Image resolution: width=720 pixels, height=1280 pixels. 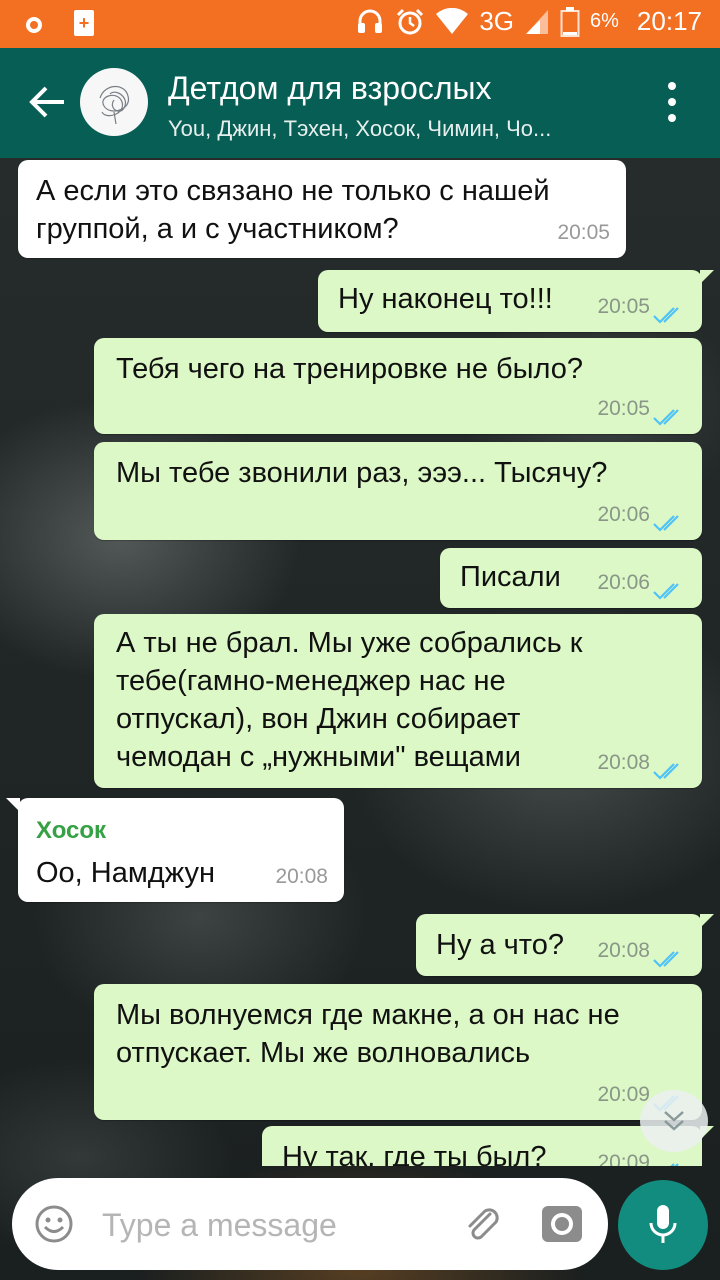 What do you see at coordinates (370, 21) in the screenshot?
I see `headset-icon` at bounding box center [370, 21].